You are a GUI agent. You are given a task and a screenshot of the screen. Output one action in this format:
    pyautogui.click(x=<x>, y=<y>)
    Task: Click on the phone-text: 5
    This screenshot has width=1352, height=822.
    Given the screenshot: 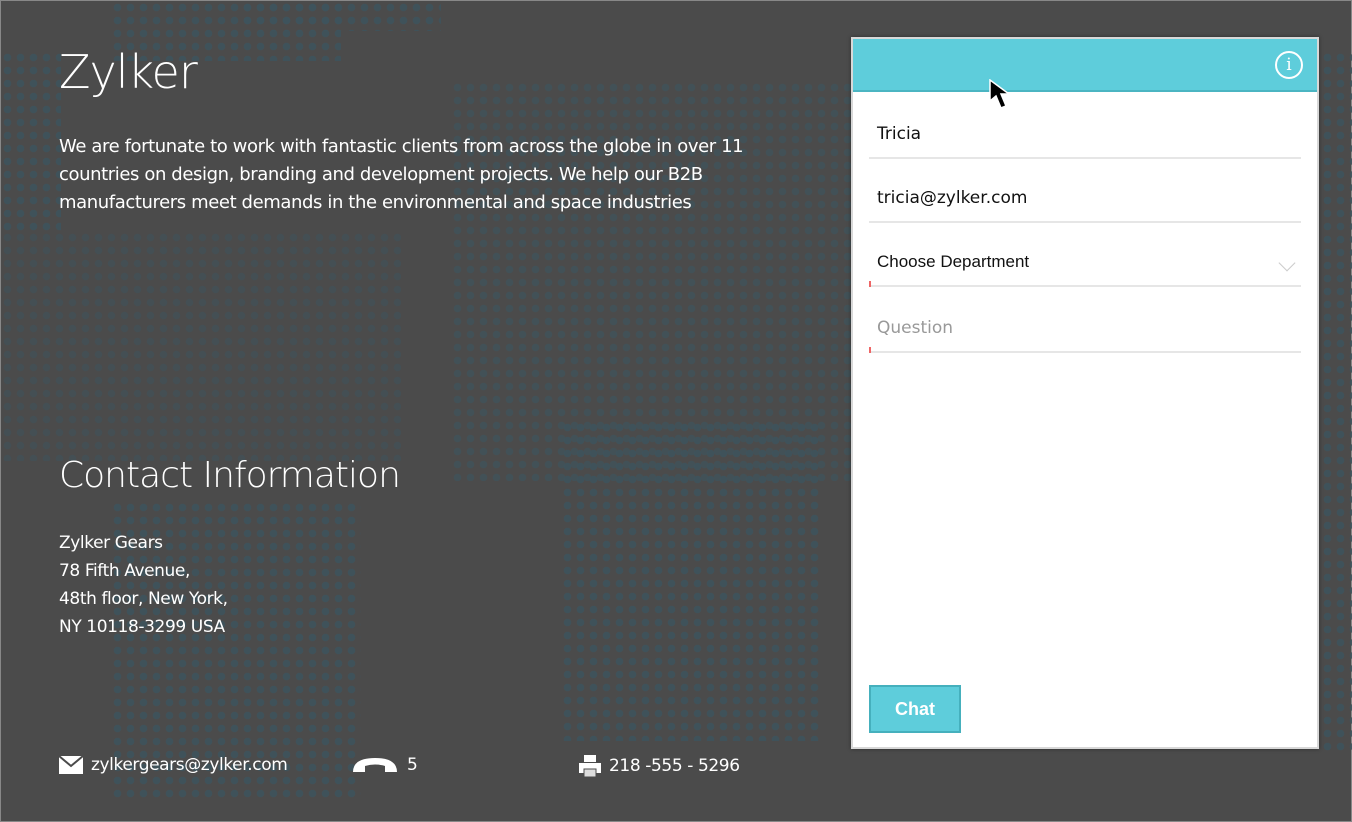 What is the action you would take?
    pyautogui.click(x=412, y=765)
    